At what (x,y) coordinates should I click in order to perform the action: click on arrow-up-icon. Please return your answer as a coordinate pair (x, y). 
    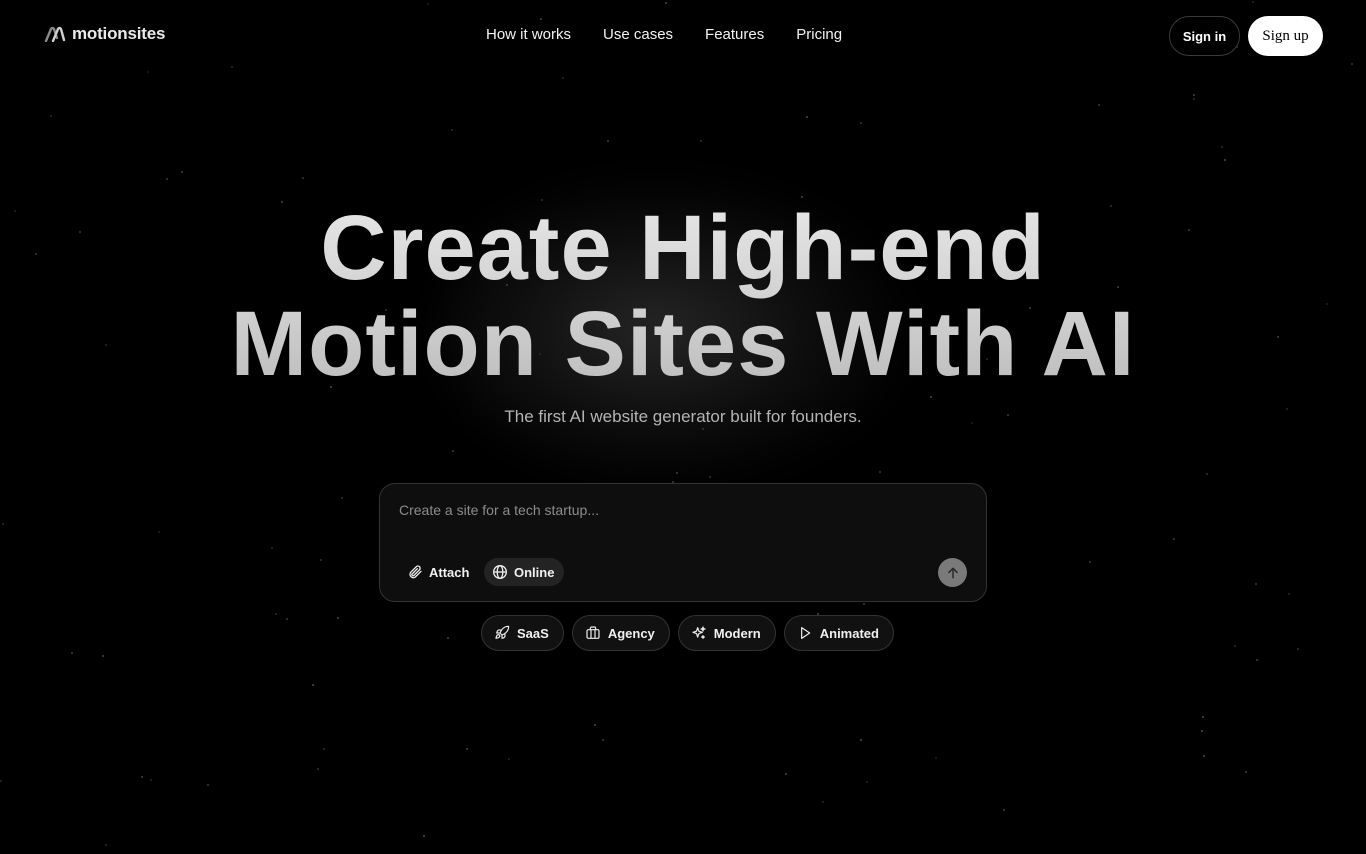
    Looking at the image, I should click on (952, 572).